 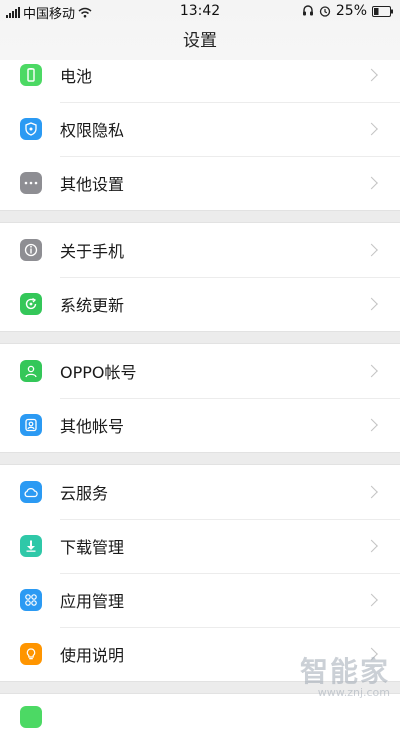 What do you see at coordinates (31, 129) in the screenshot?
I see `shield-icon` at bounding box center [31, 129].